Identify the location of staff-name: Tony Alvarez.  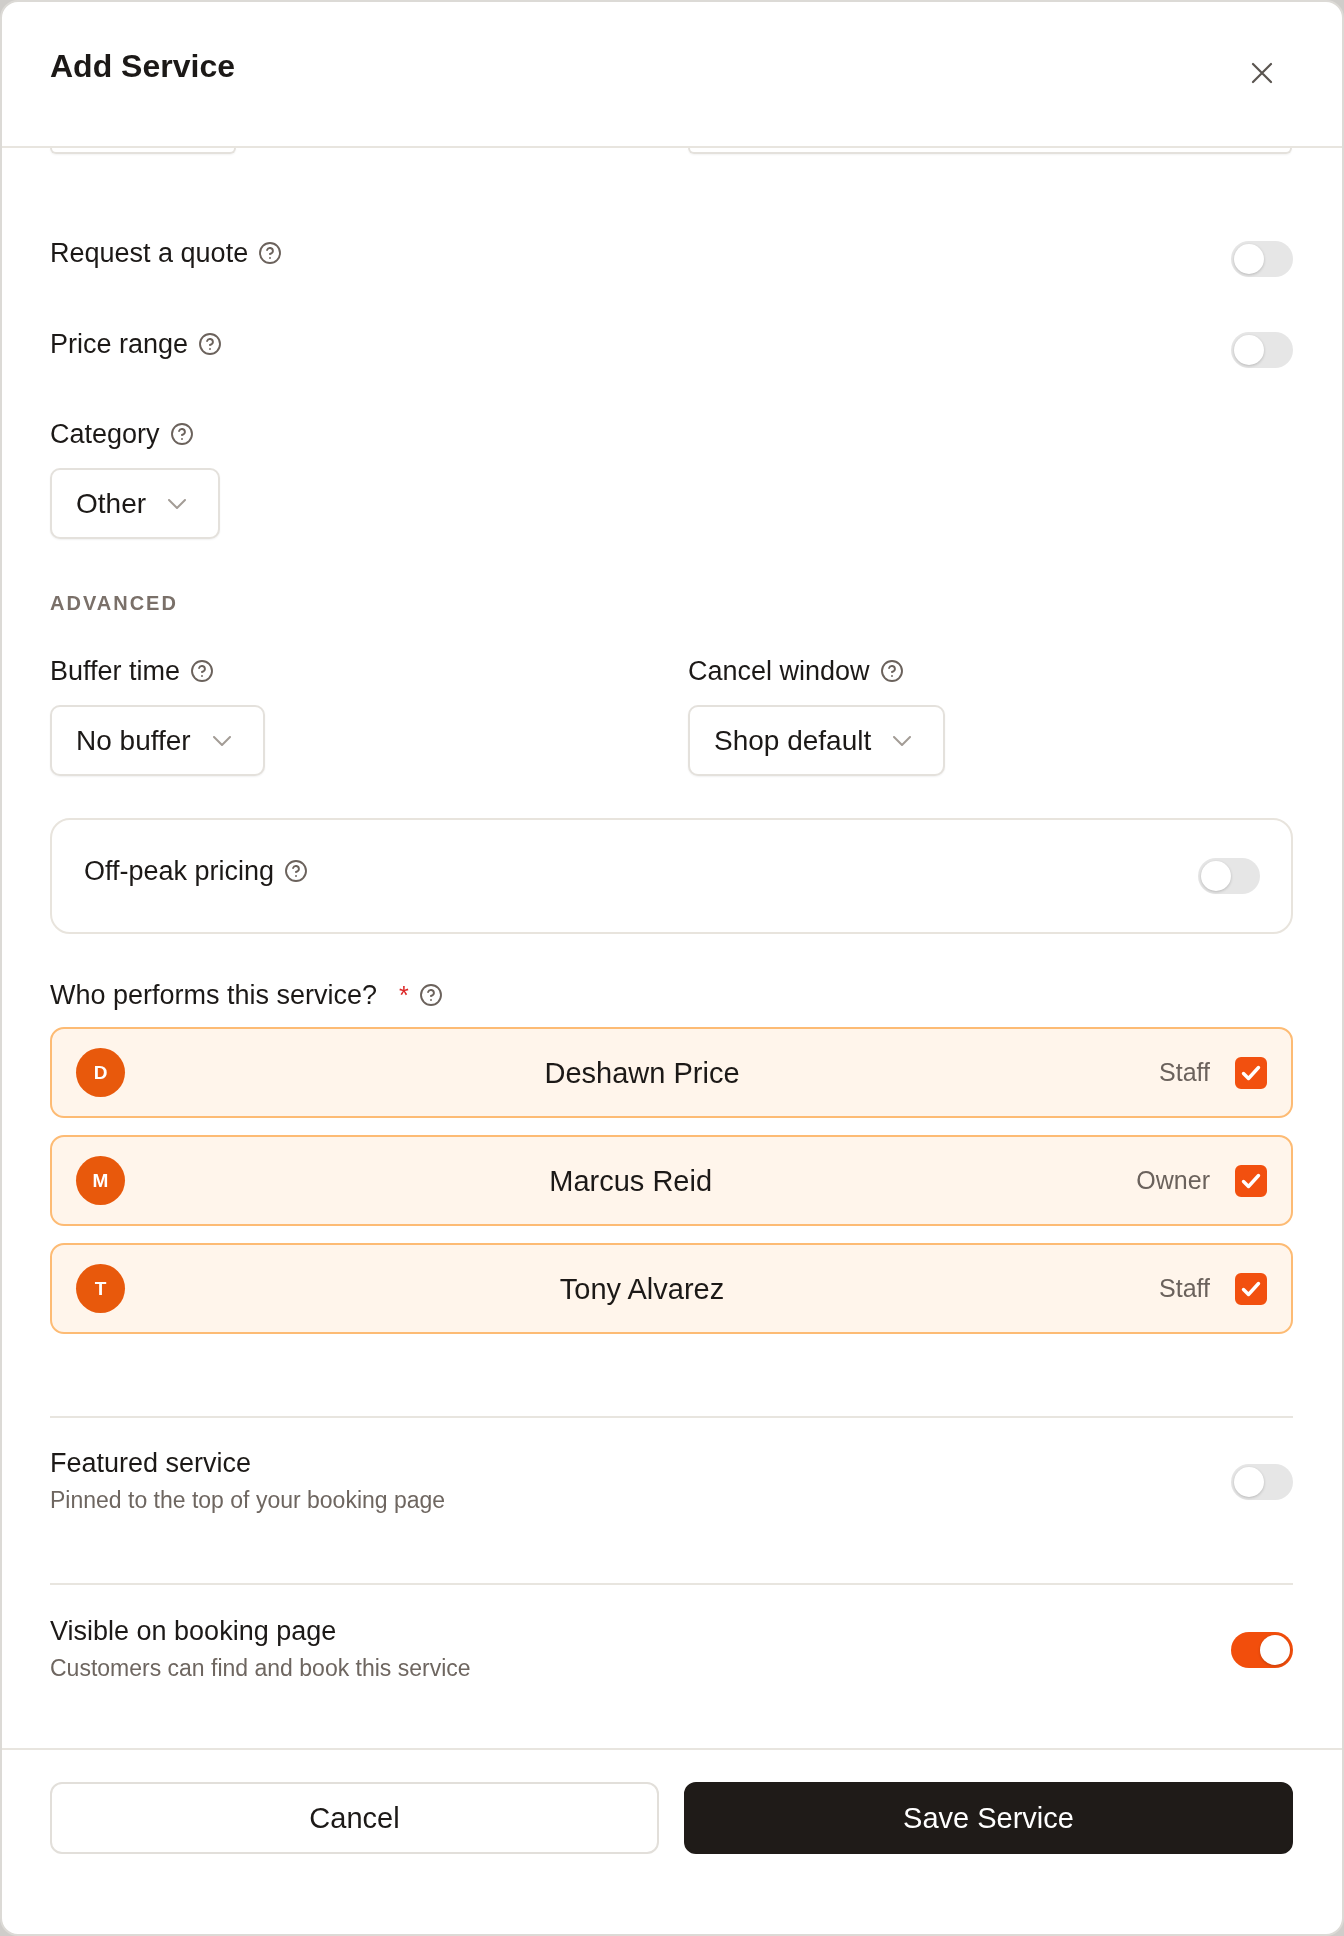
(642, 1288).